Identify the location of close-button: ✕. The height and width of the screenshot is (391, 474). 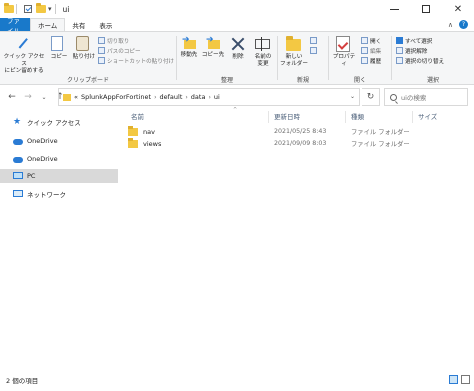
(458, 9).